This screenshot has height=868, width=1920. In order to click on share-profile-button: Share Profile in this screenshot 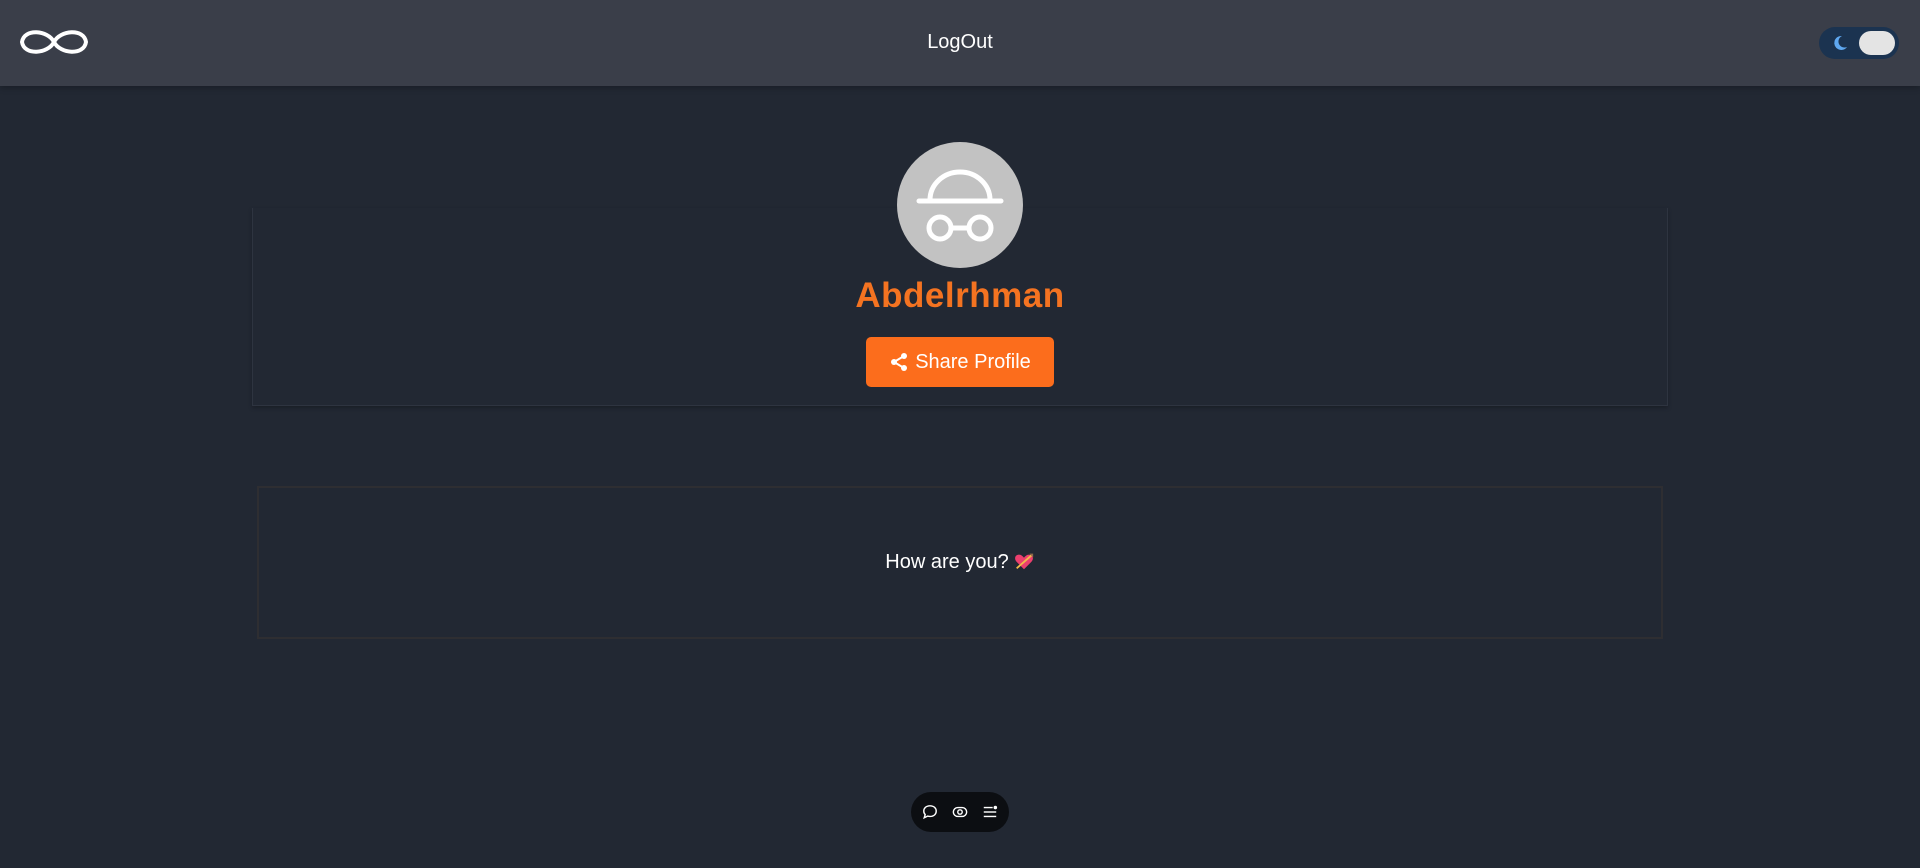, I will do `click(960, 362)`.